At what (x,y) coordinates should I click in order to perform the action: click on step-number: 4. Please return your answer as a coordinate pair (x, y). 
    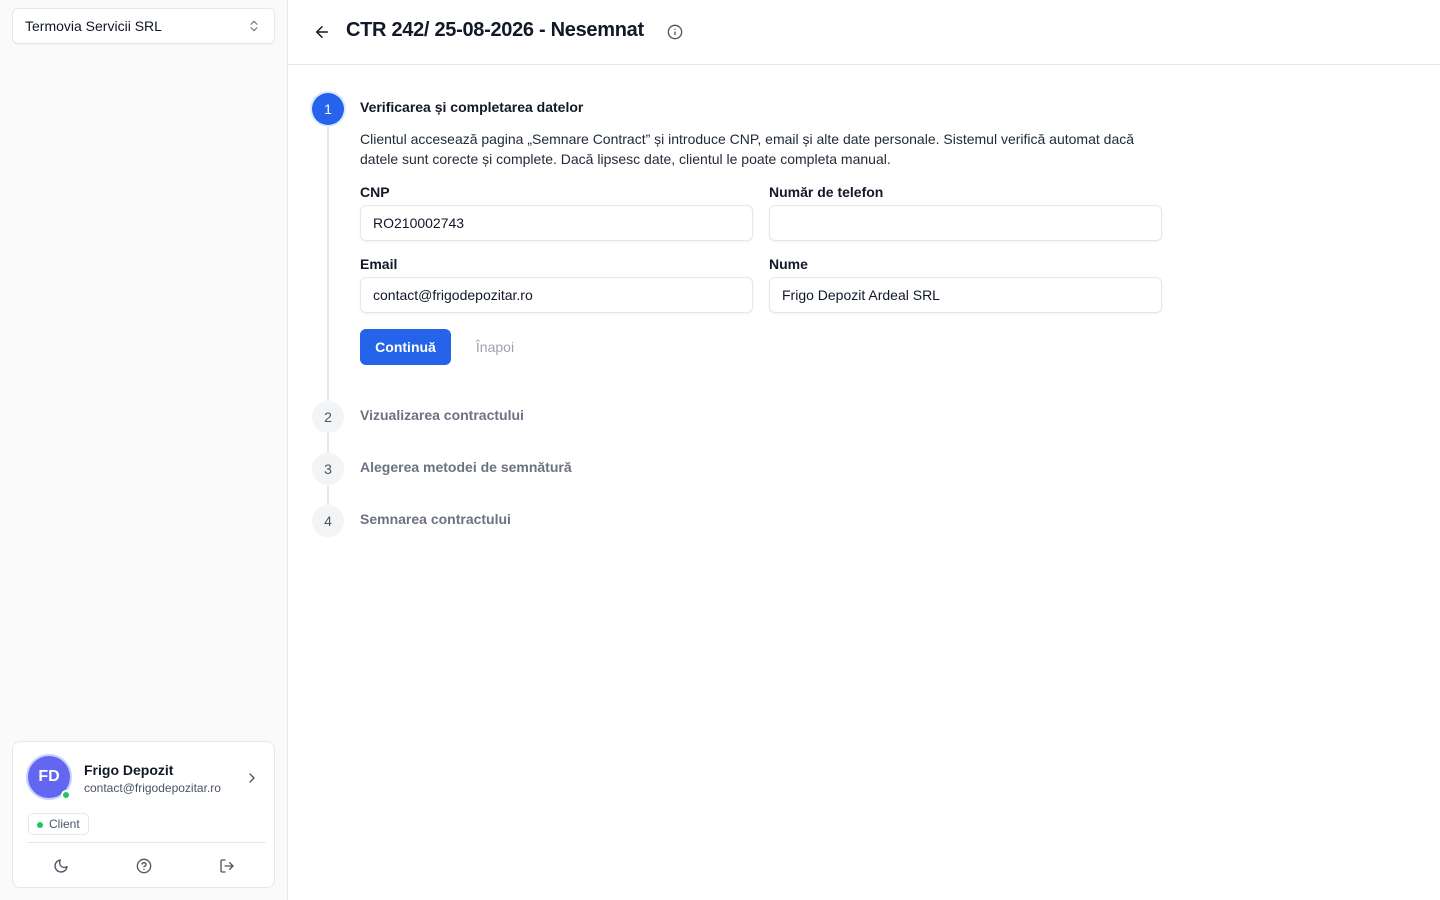
    Looking at the image, I should click on (328, 521).